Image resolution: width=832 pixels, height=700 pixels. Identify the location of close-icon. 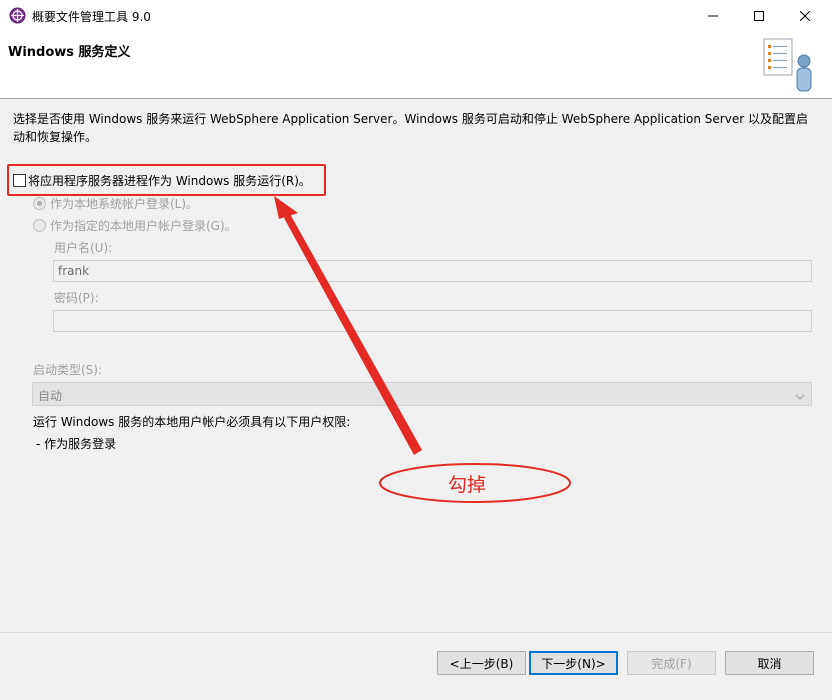
(805, 15).